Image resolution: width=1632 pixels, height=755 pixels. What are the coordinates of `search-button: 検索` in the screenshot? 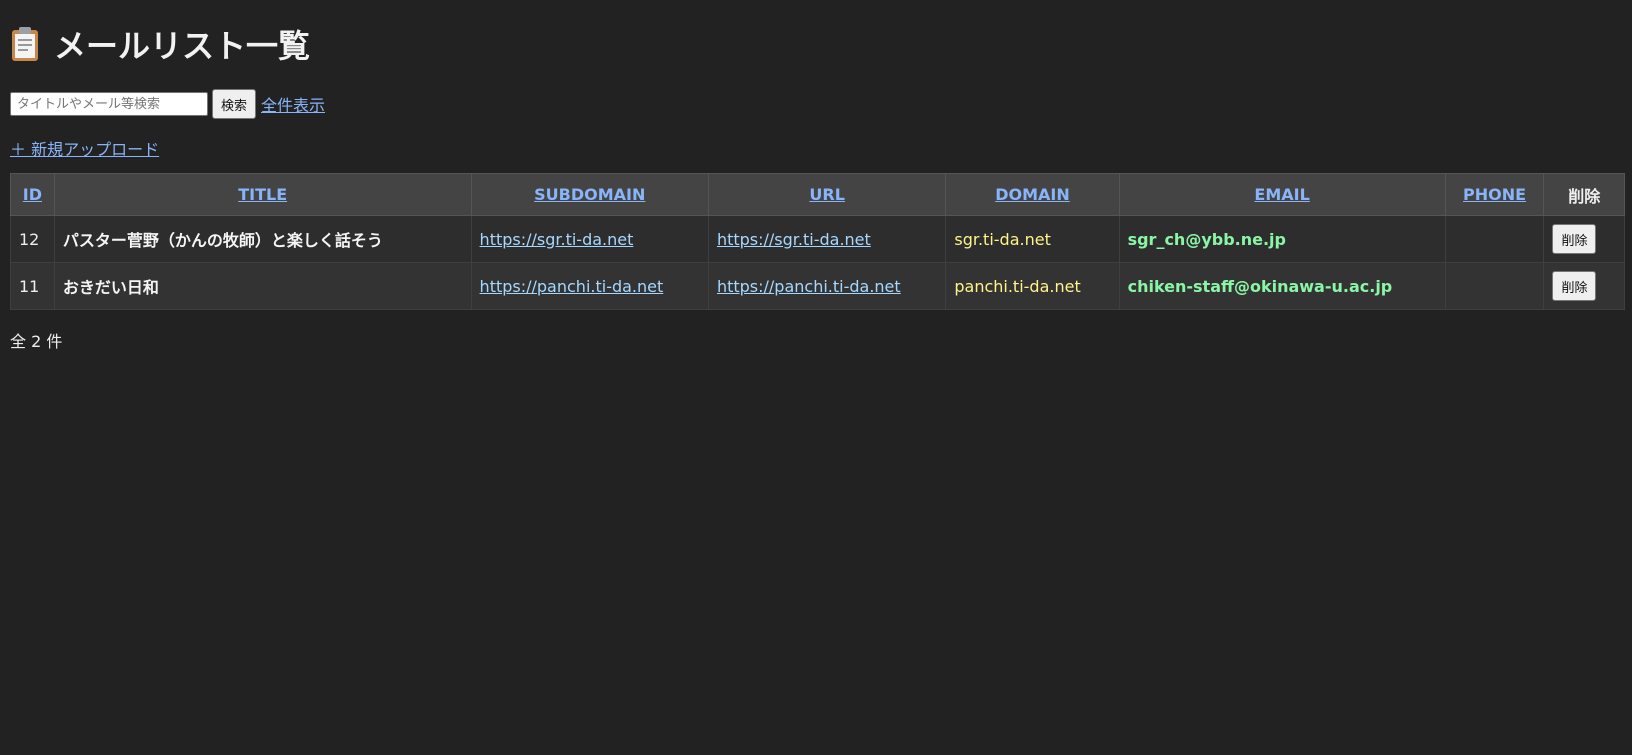 It's located at (234, 104).